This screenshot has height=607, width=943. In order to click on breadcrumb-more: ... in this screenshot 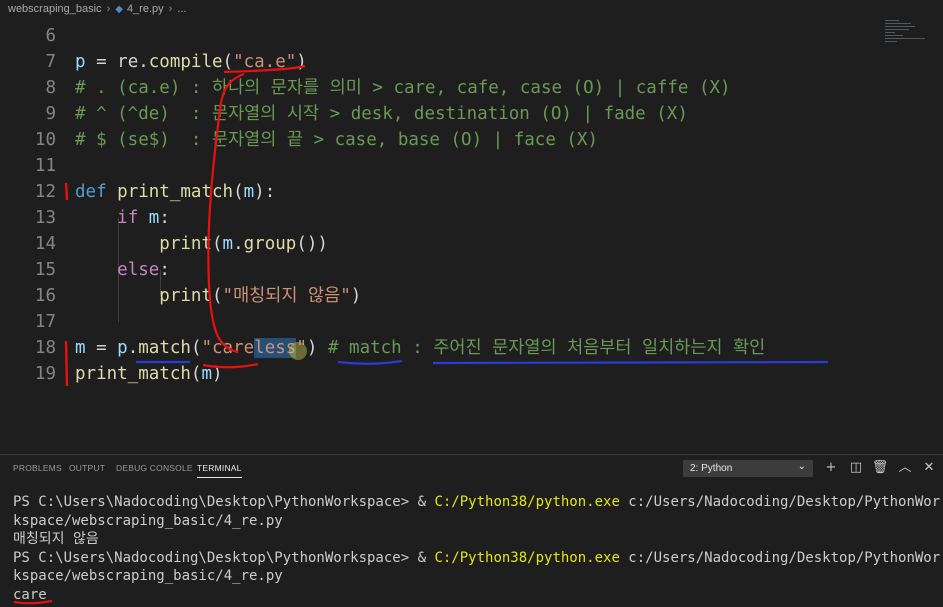, I will do `click(181, 9)`.